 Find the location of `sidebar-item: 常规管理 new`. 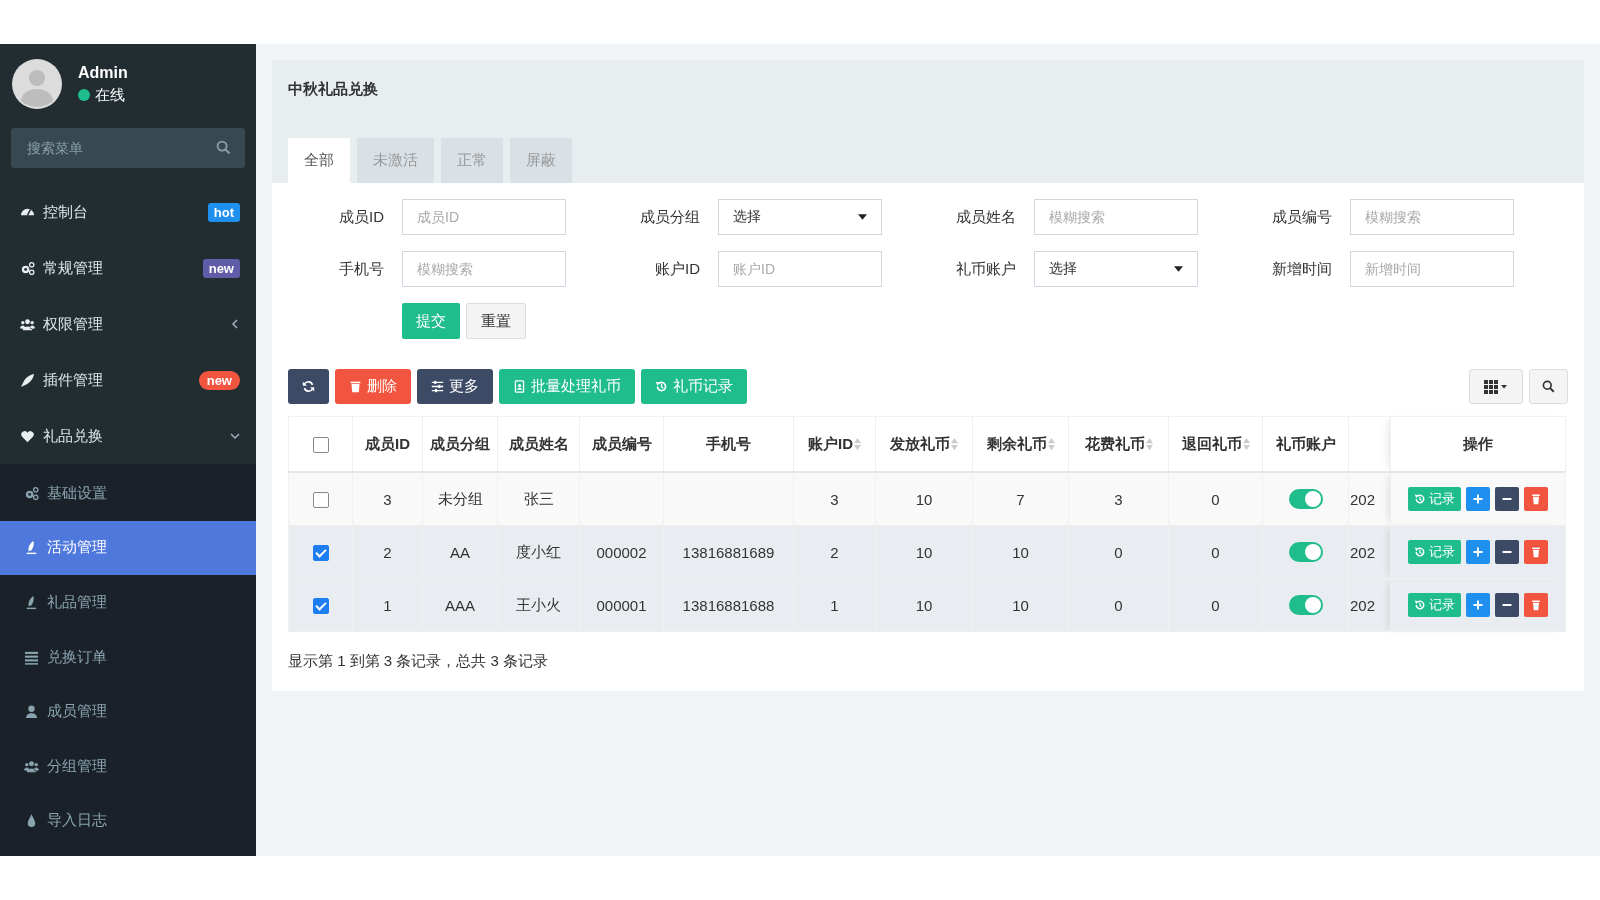

sidebar-item: 常规管理 new is located at coordinates (128, 268).